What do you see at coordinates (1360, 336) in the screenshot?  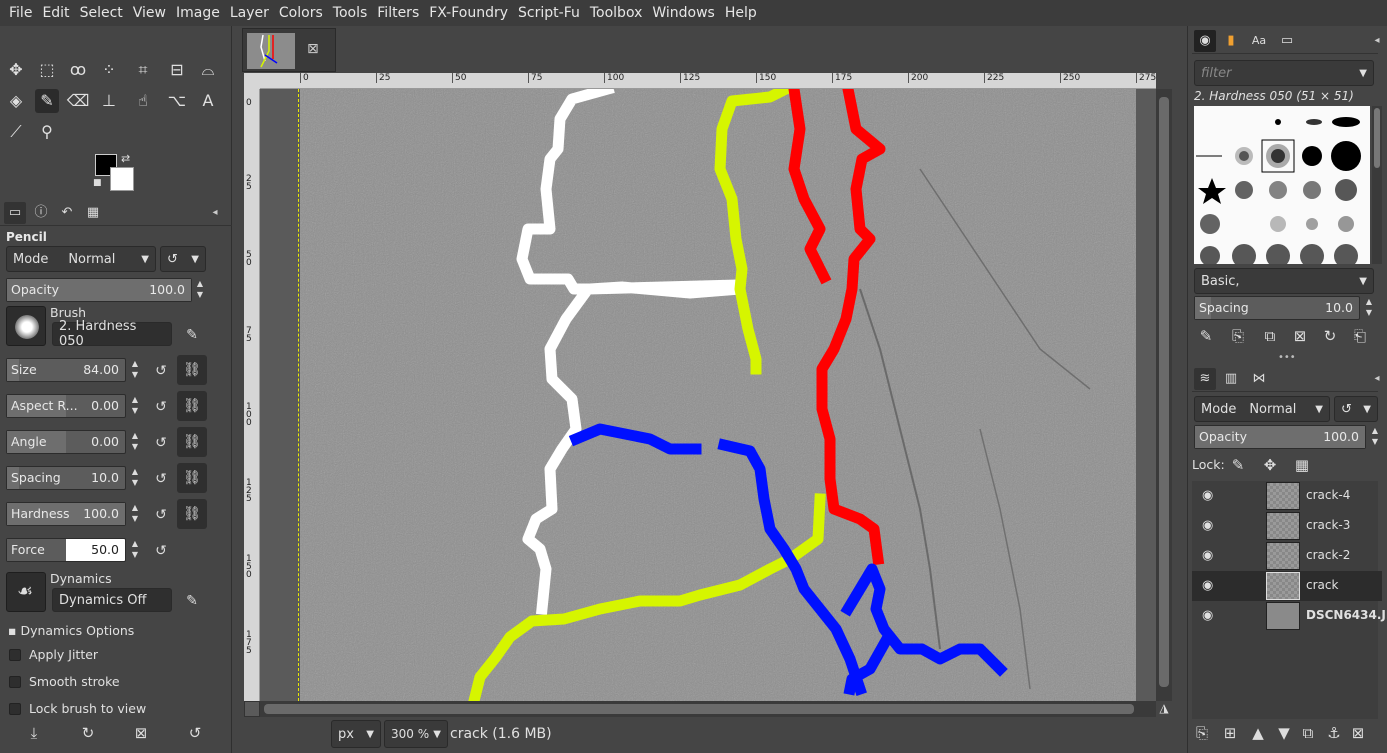 I see `open-brush-icon: ⎗` at bounding box center [1360, 336].